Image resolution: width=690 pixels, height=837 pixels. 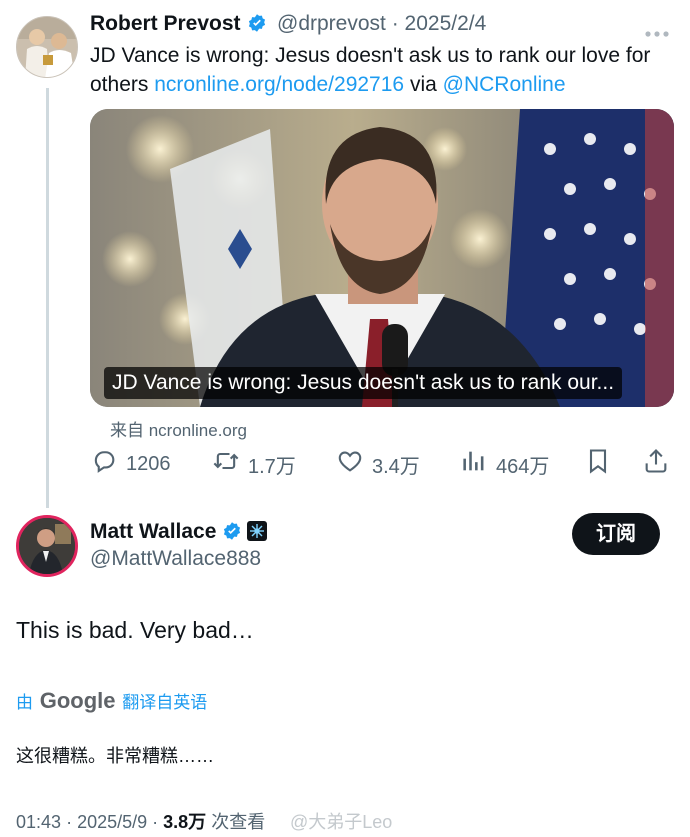 I want to click on google-logo: Google, so click(x=77, y=700).